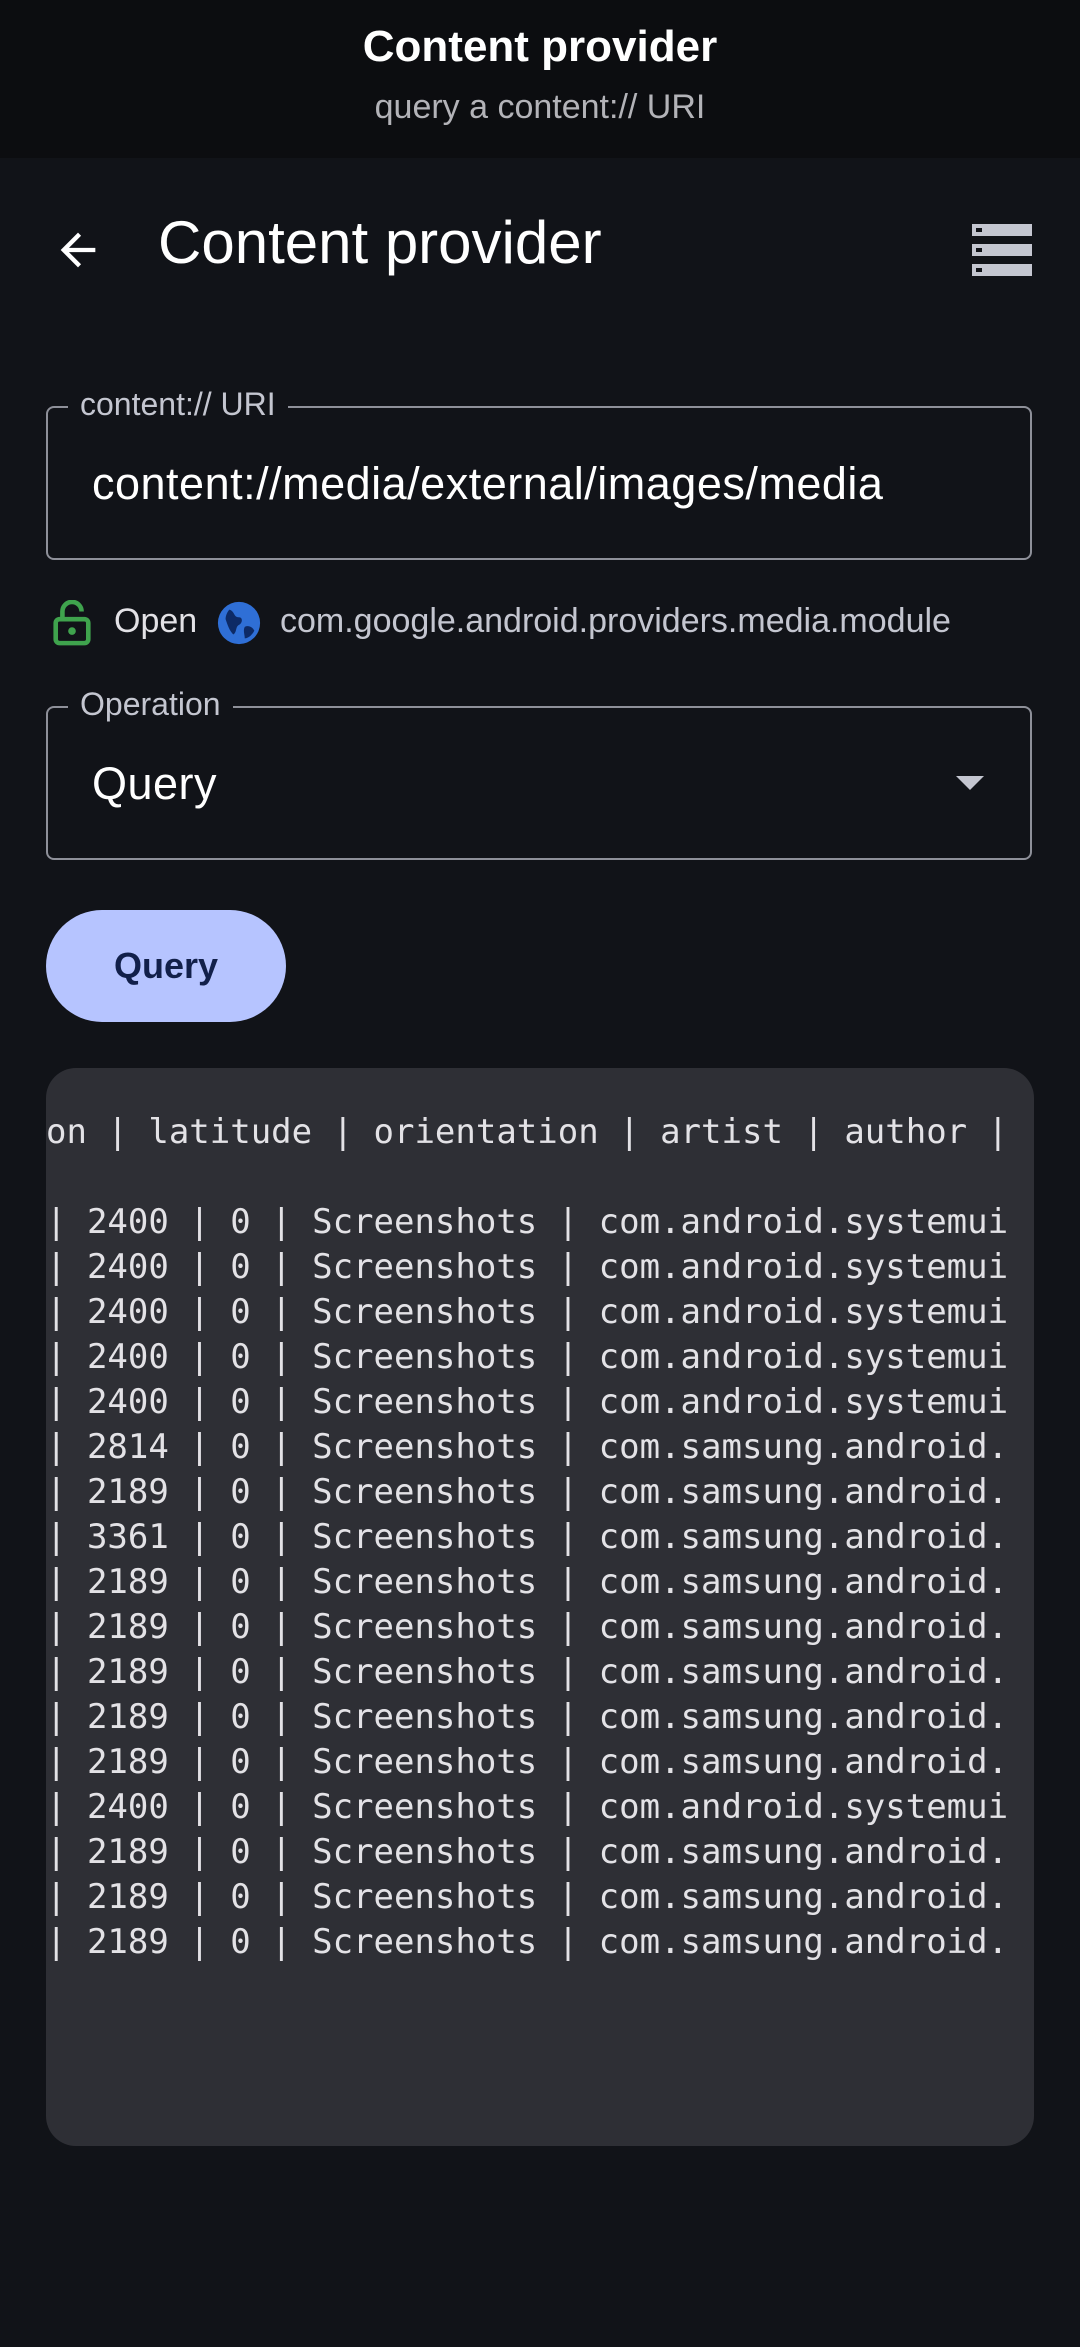 This screenshot has width=1080, height=2347. What do you see at coordinates (380, 242) in the screenshot?
I see `page-title: Content provider` at bounding box center [380, 242].